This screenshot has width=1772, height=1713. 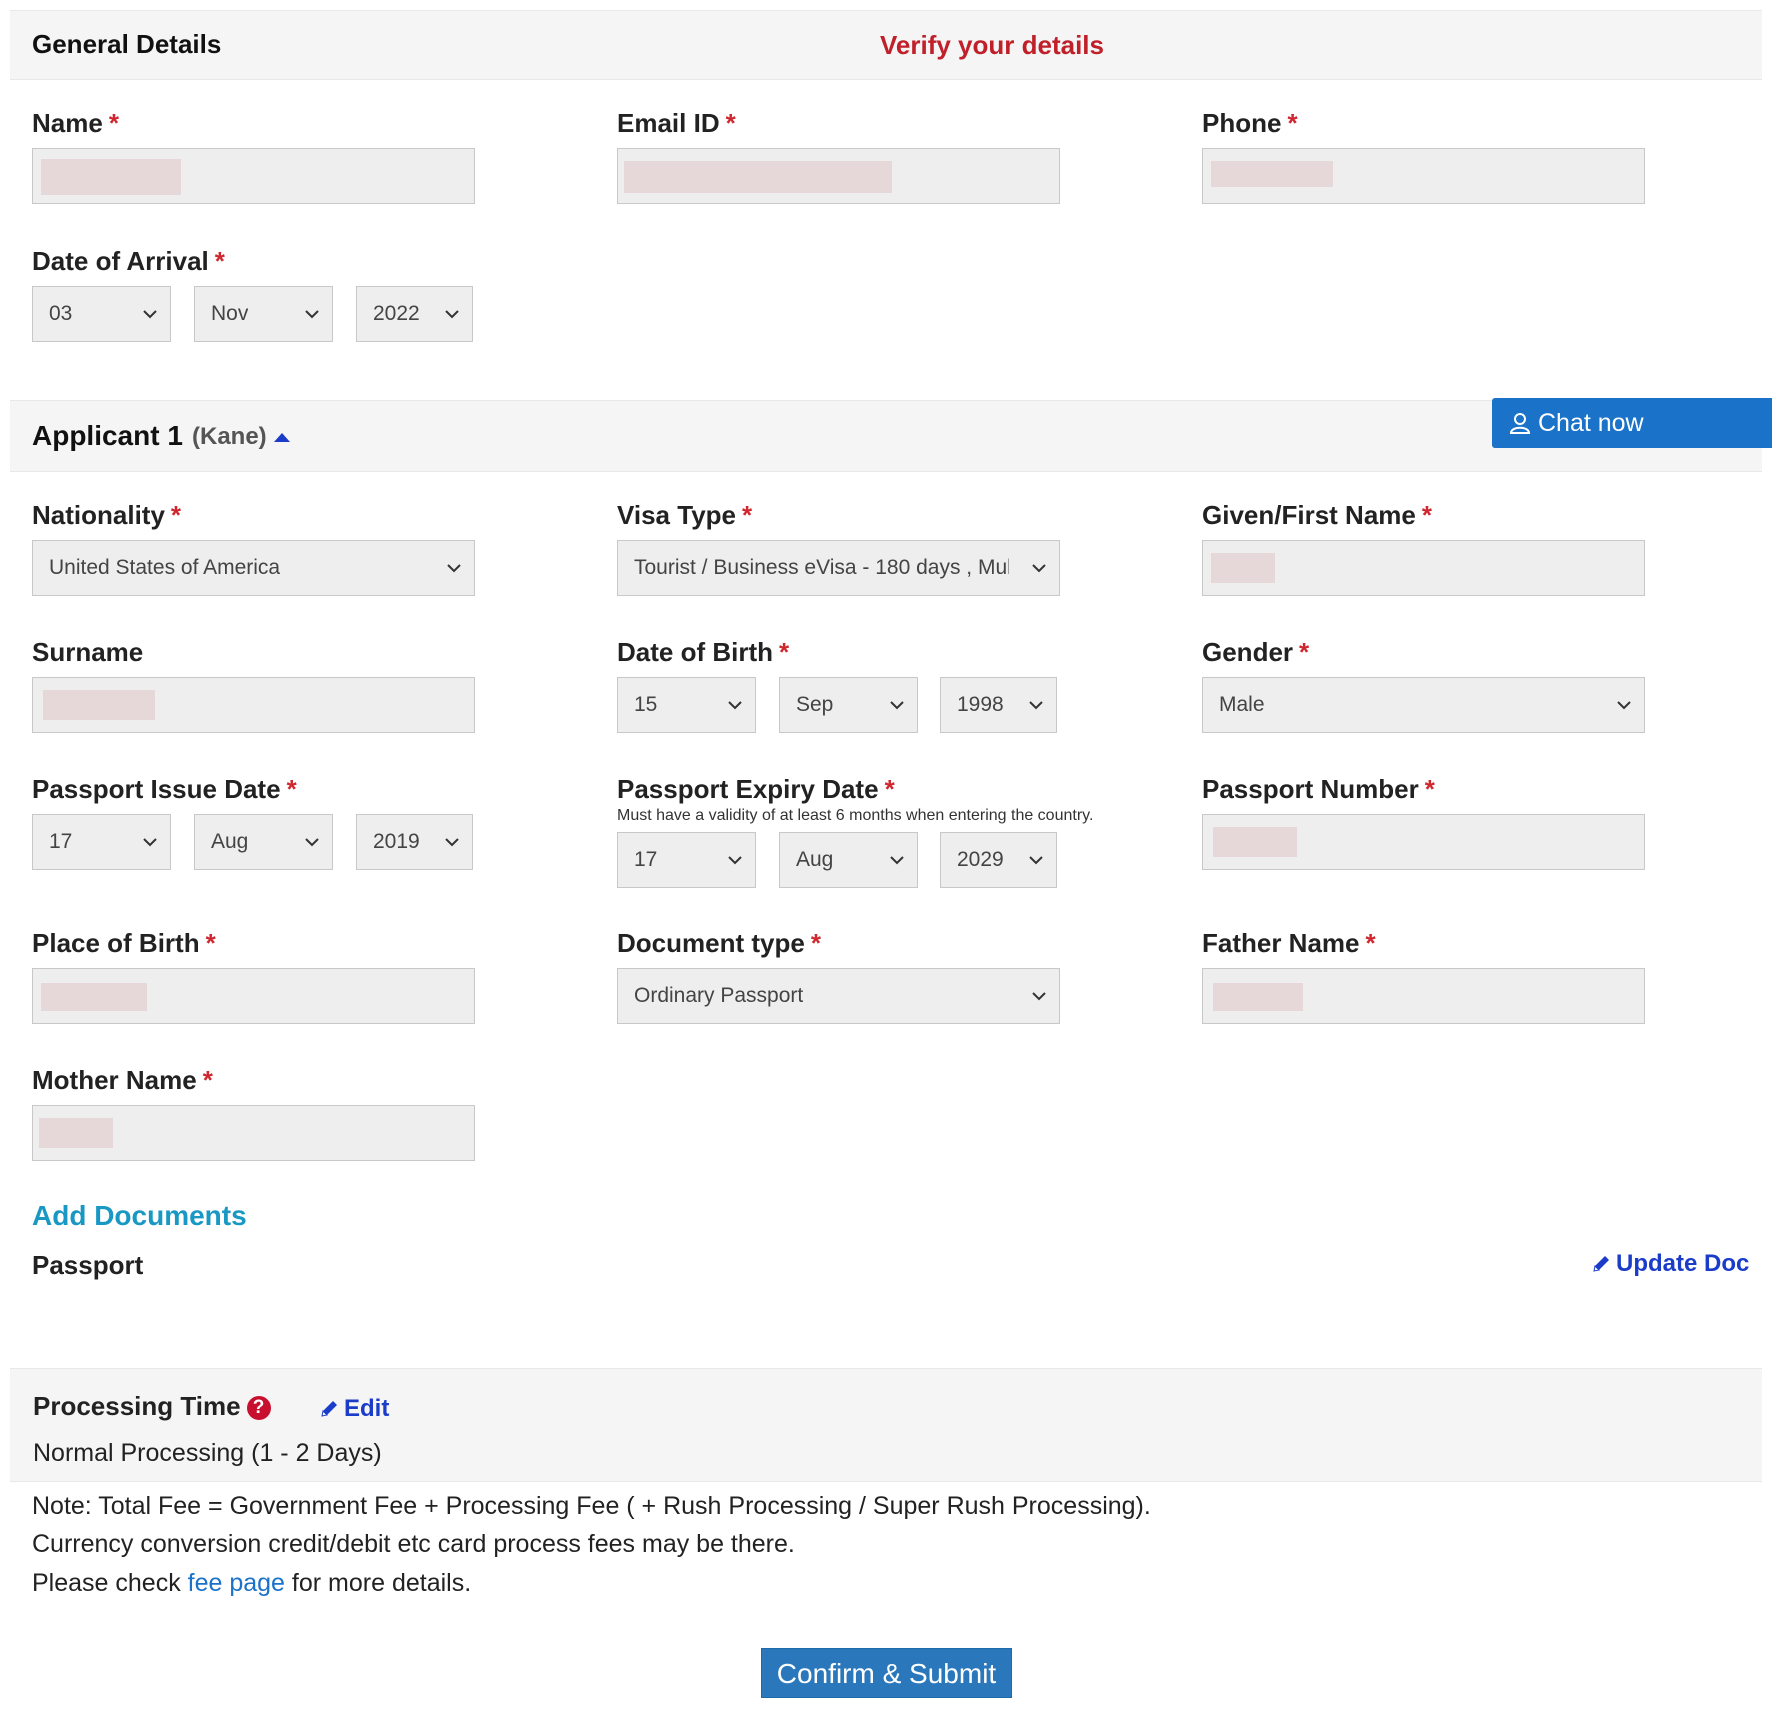 What do you see at coordinates (124, 943) in the screenshot?
I see `place-of-birth-label: Place of Birth *` at bounding box center [124, 943].